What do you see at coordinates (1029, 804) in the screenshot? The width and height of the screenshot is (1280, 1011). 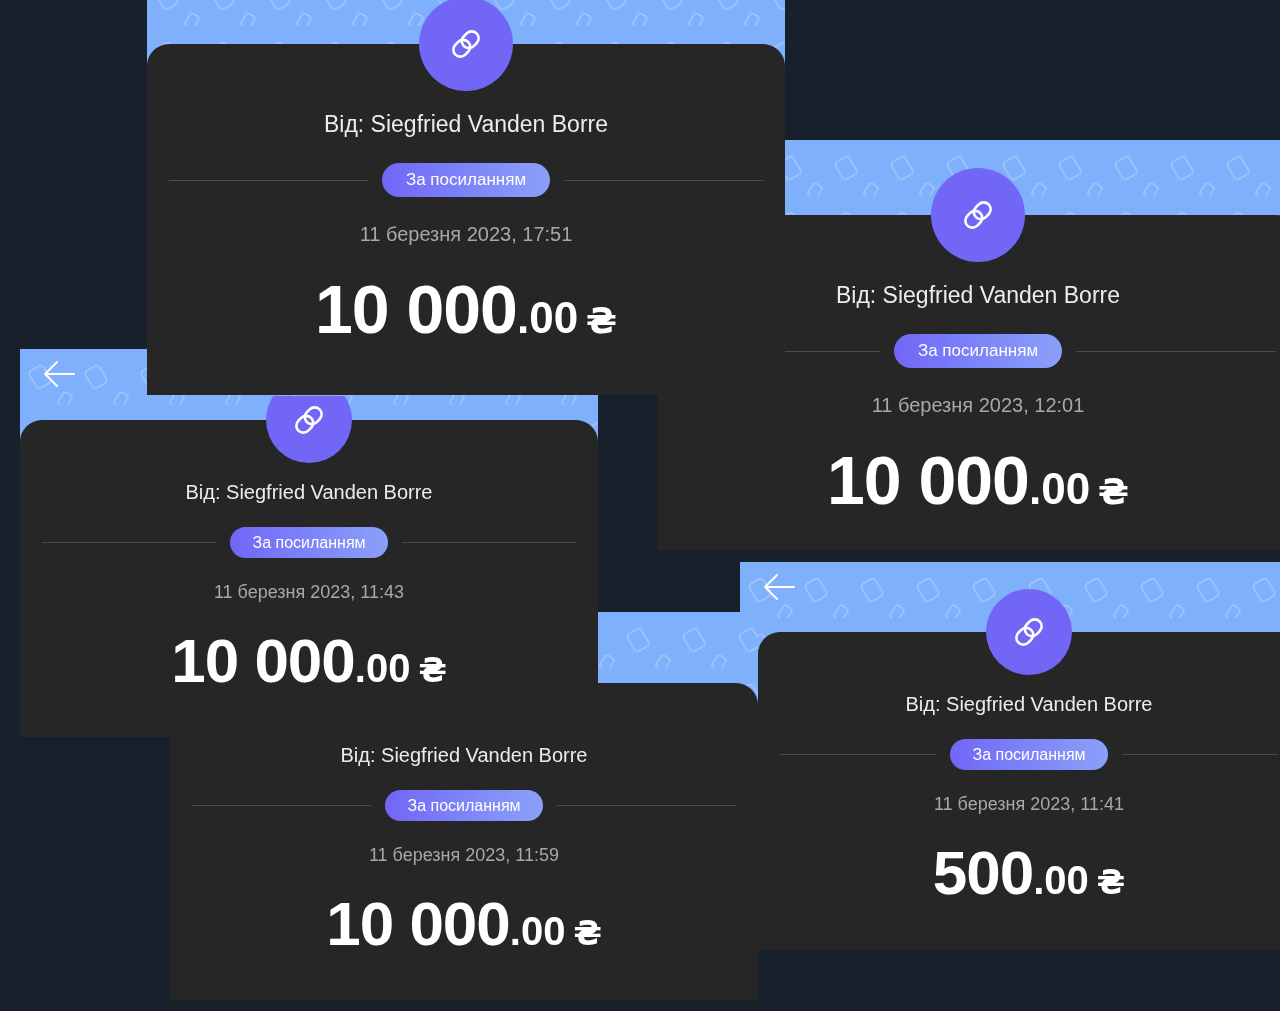 I see `transaction-date: 11 березня 2023, 11:41` at bounding box center [1029, 804].